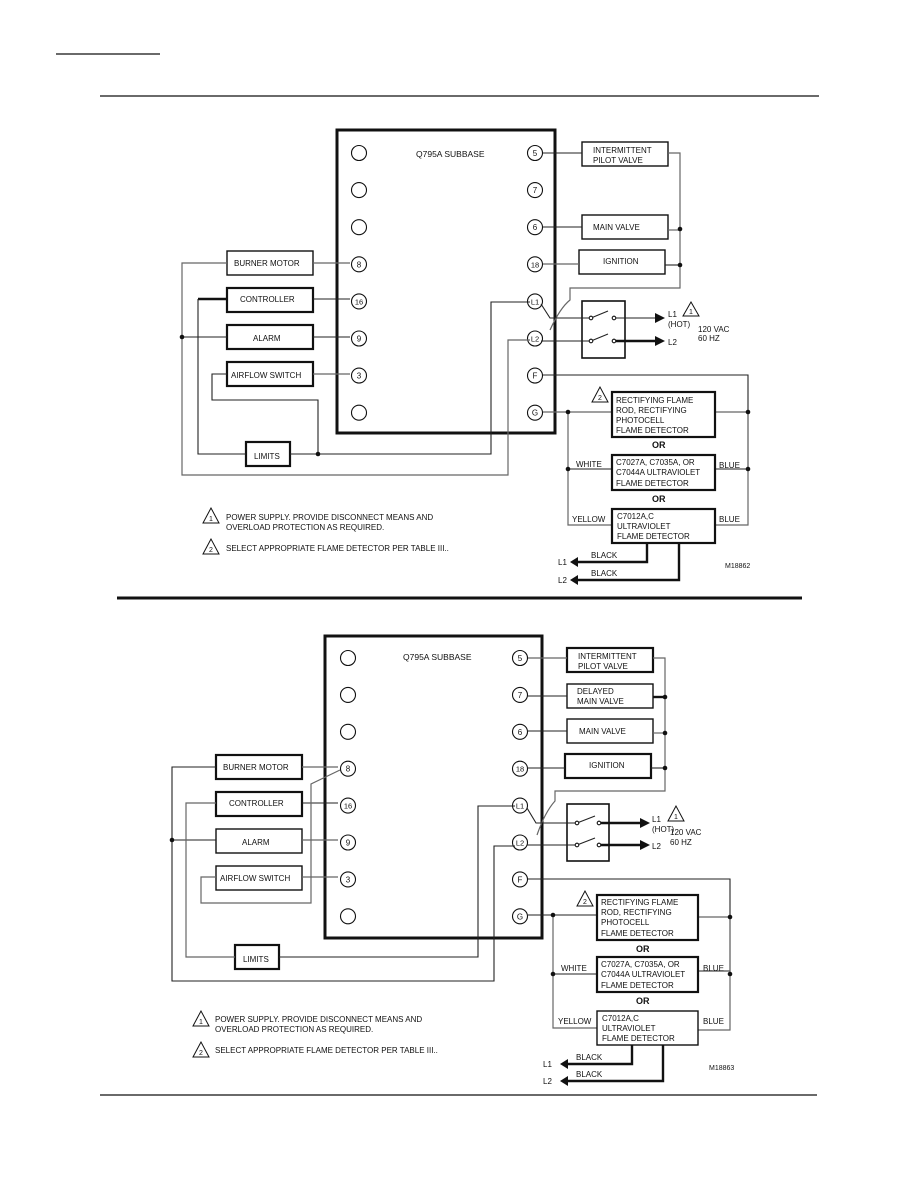 Image resolution: width=918 pixels, height=1188 pixels. Describe the element at coordinates (348, 806) in the screenshot. I see `terminal-label: 16` at that location.